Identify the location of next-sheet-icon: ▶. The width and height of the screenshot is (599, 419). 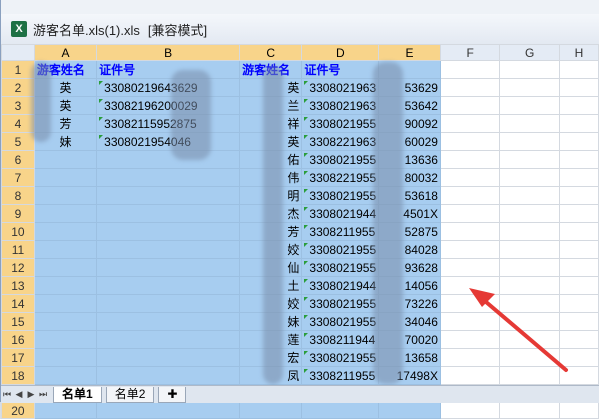
(31, 394).